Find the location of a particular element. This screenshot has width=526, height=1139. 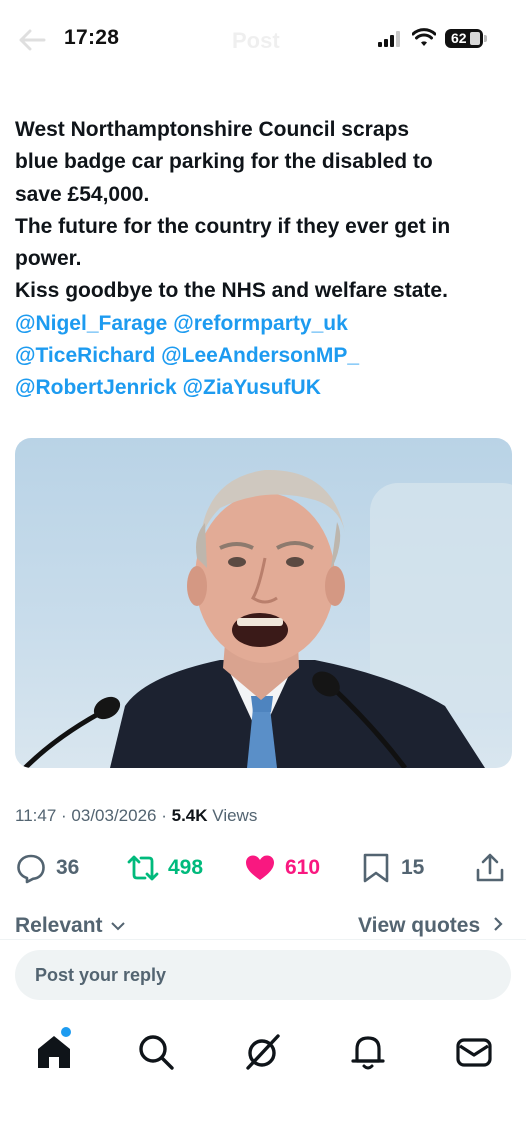

reply-count: 36 is located at coordinates (68, 867).